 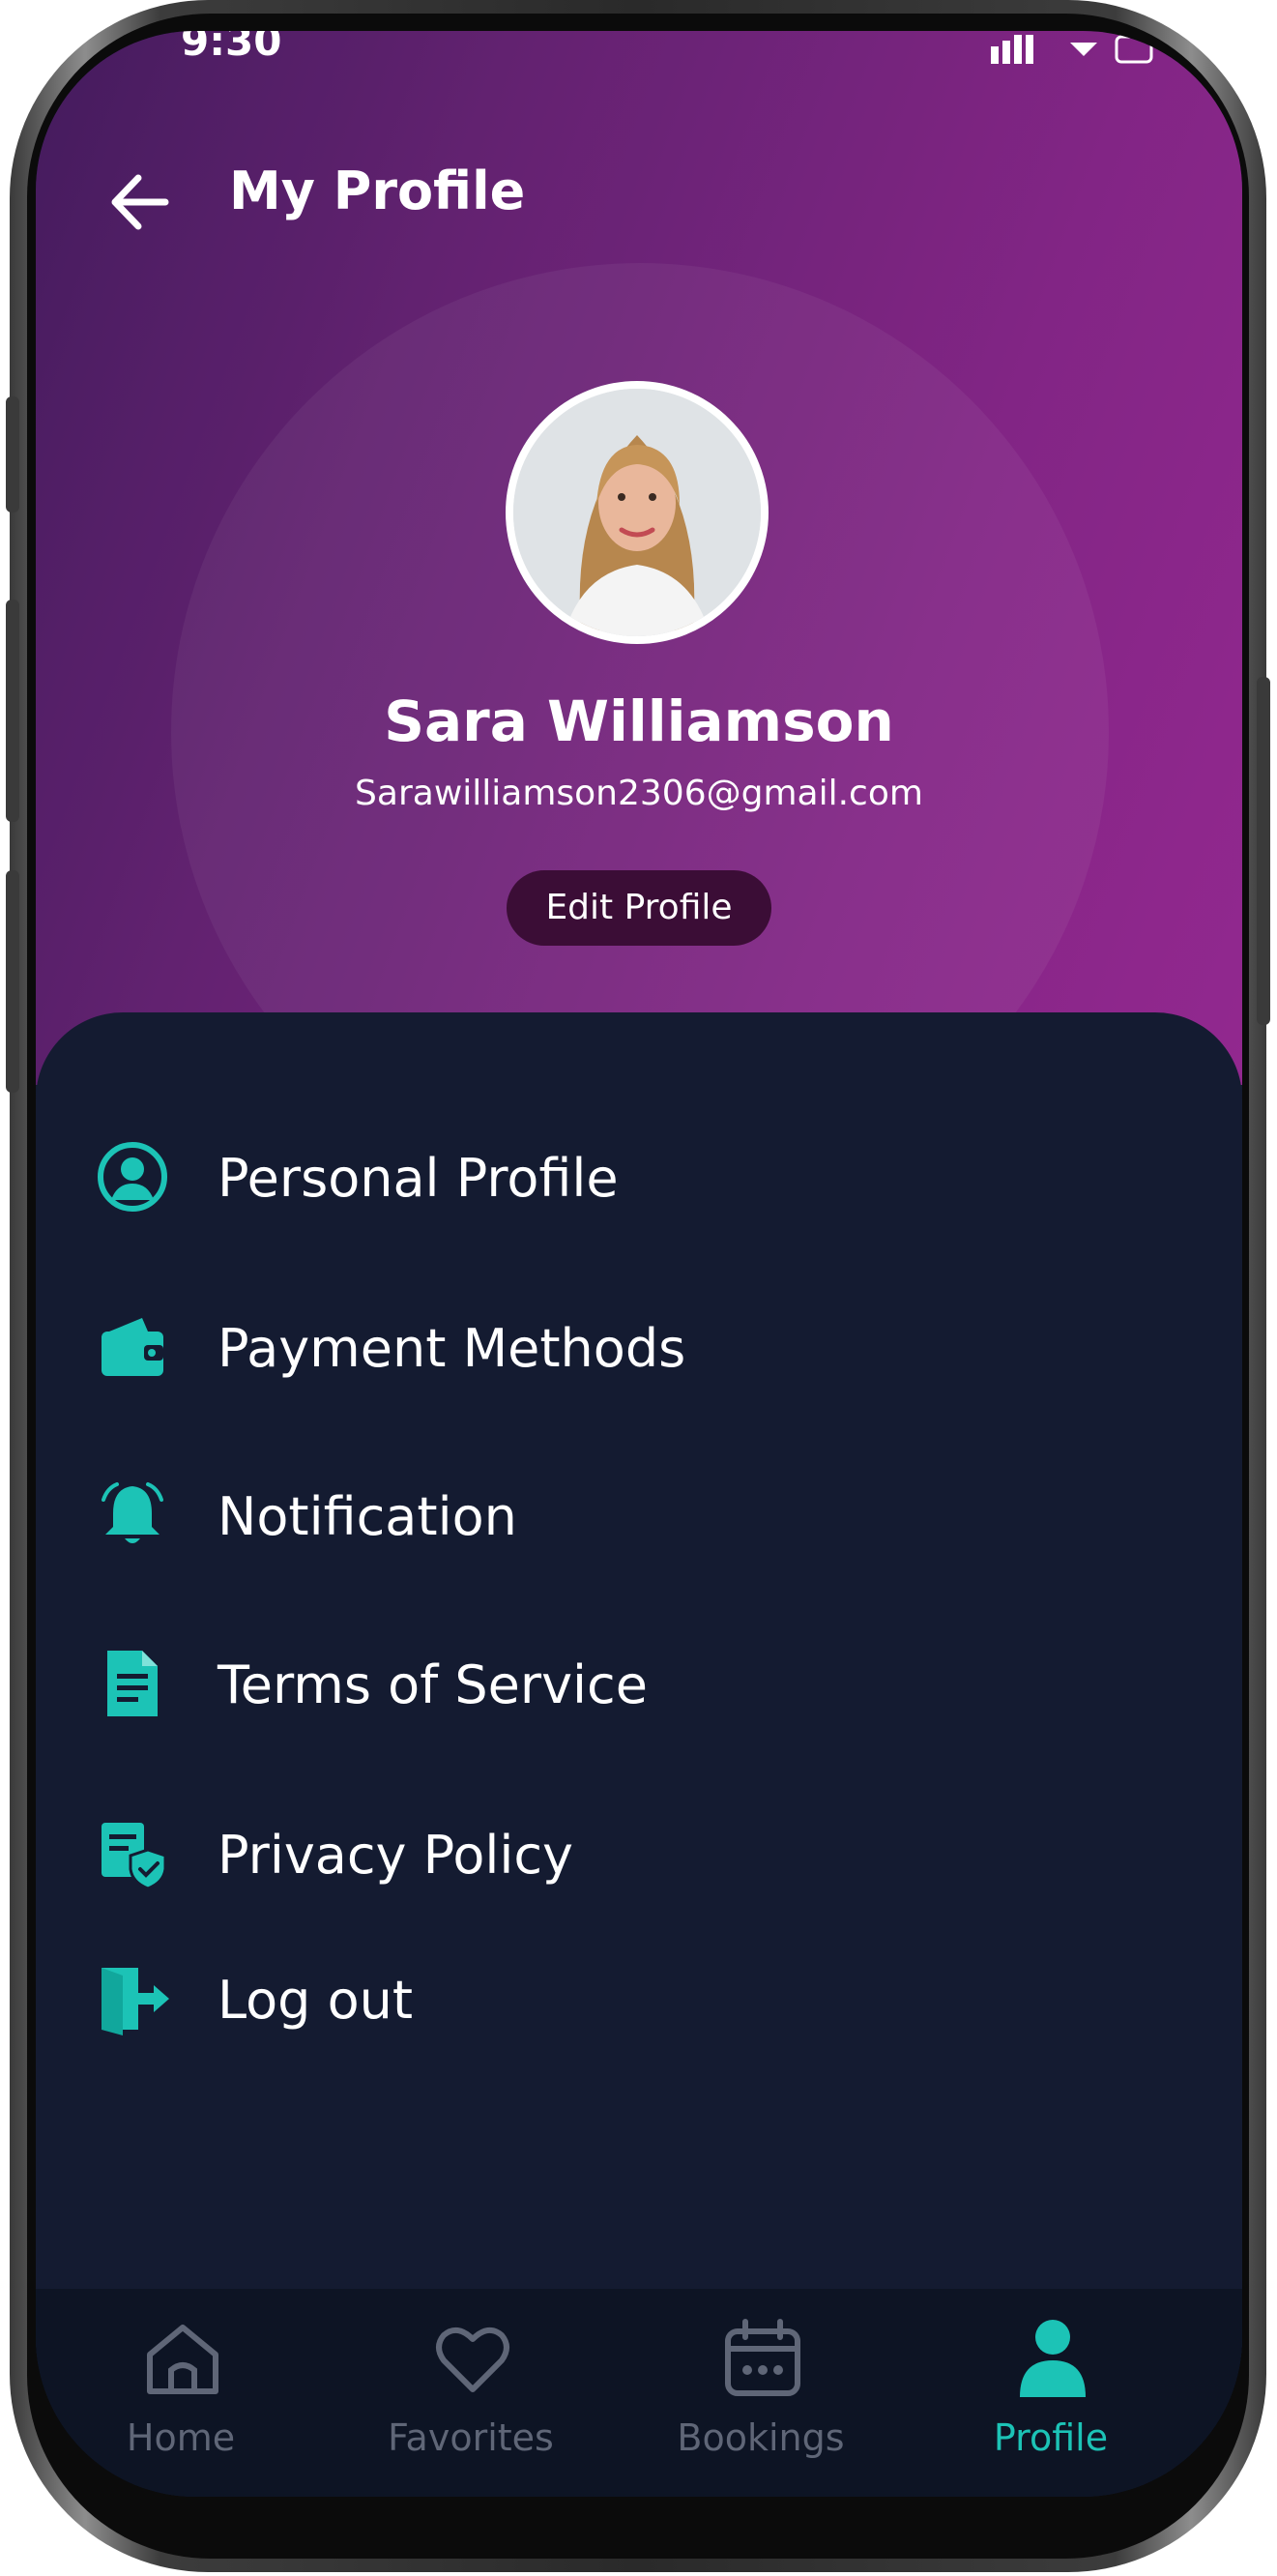 I want to click on tab-home: Home, so click(x=181, y=2393).